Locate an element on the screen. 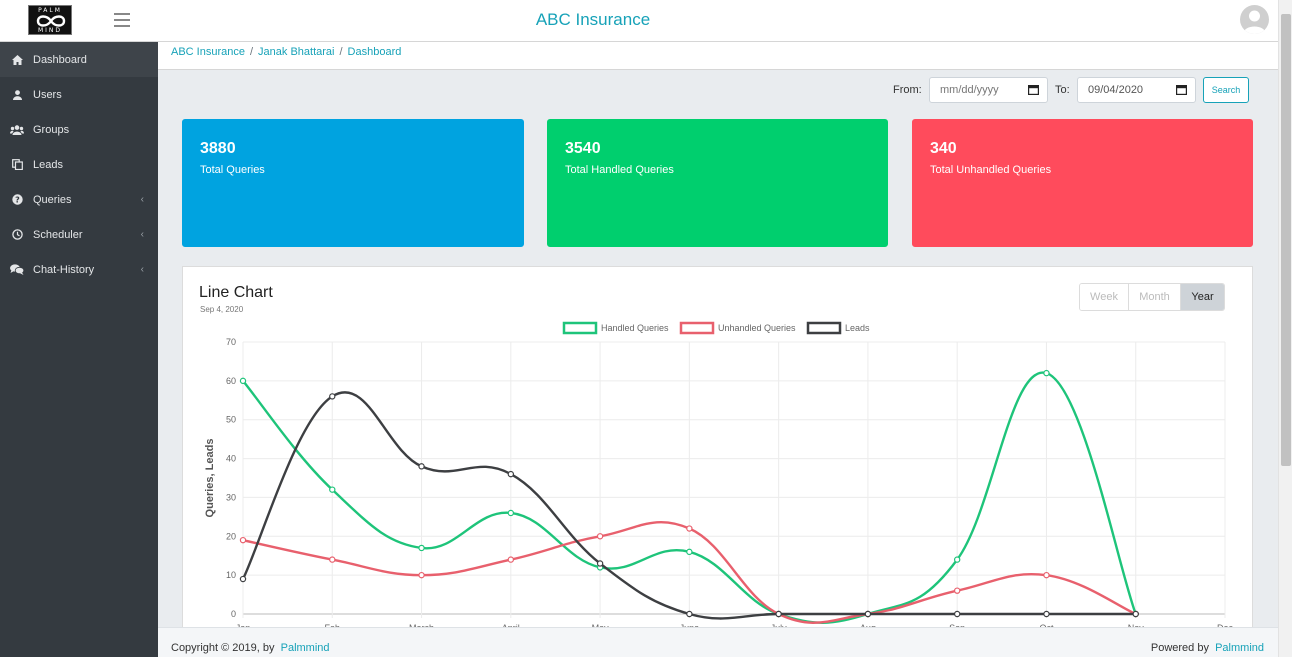  sidebar-item-leads: Leads is located at coordinates (79, 164).